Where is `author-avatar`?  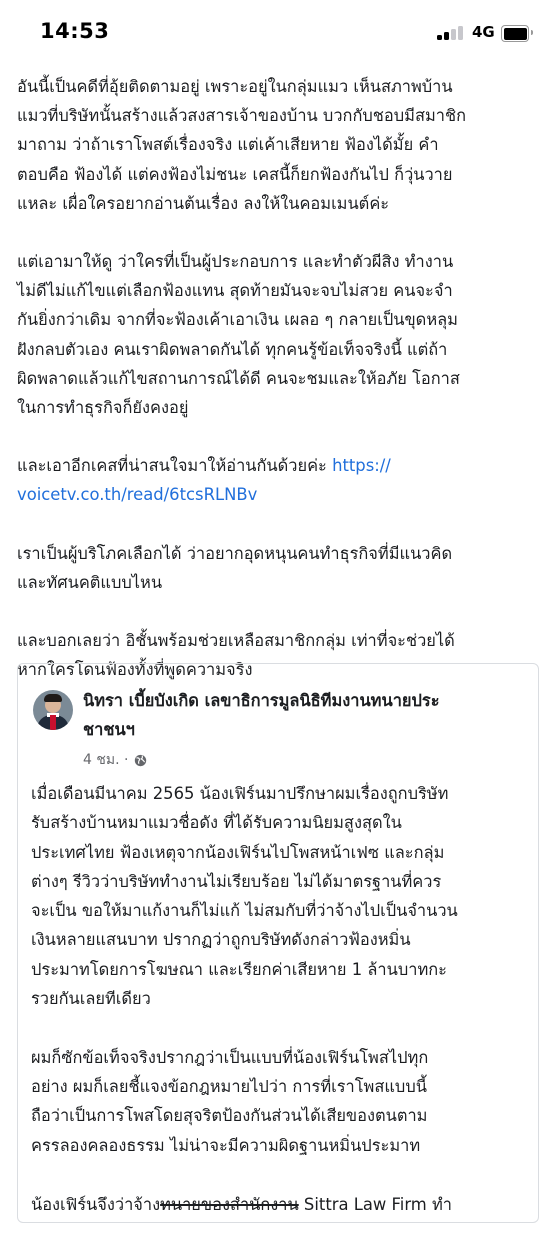 author-avatar is located at coordinates (53, 710).